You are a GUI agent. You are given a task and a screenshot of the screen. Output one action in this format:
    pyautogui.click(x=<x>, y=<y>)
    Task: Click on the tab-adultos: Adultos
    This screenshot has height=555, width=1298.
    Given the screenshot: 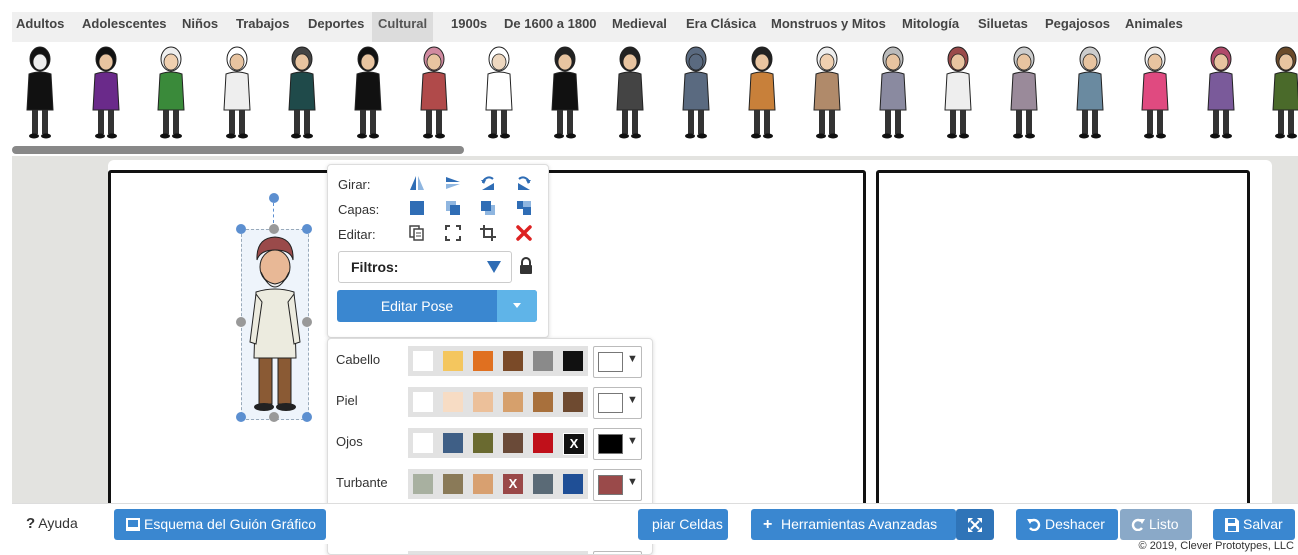 What is the action you would take?
    pyautogui.click(x=40, y=27)
    